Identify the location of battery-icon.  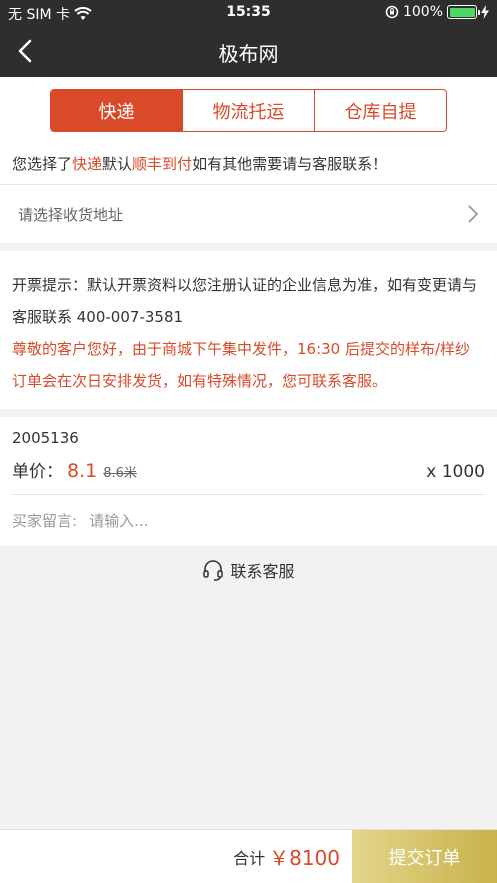
(463, 12).